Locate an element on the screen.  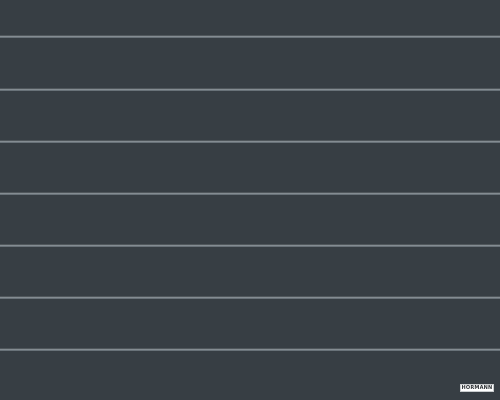
brand-label-text: HÖRMANN is located at coordinates (477, 388).